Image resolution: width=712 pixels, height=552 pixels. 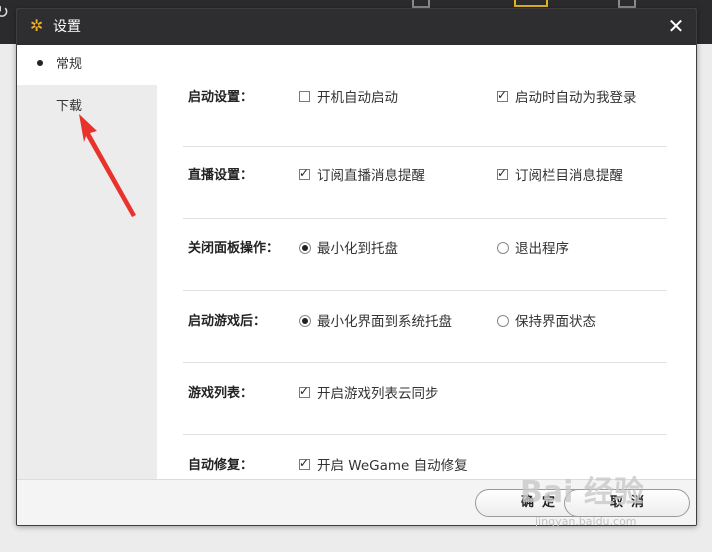 I want to click on active-bullet-icon, so click(x=40, y=63).